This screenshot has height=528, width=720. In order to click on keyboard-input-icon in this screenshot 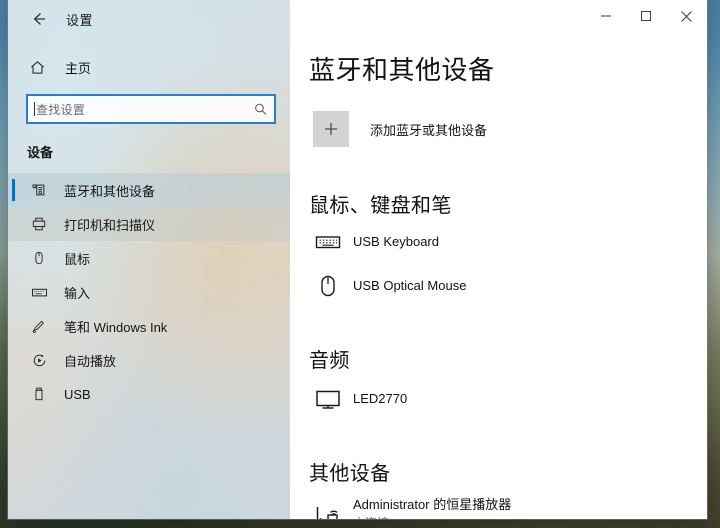, I will do `click(39, 292)`.